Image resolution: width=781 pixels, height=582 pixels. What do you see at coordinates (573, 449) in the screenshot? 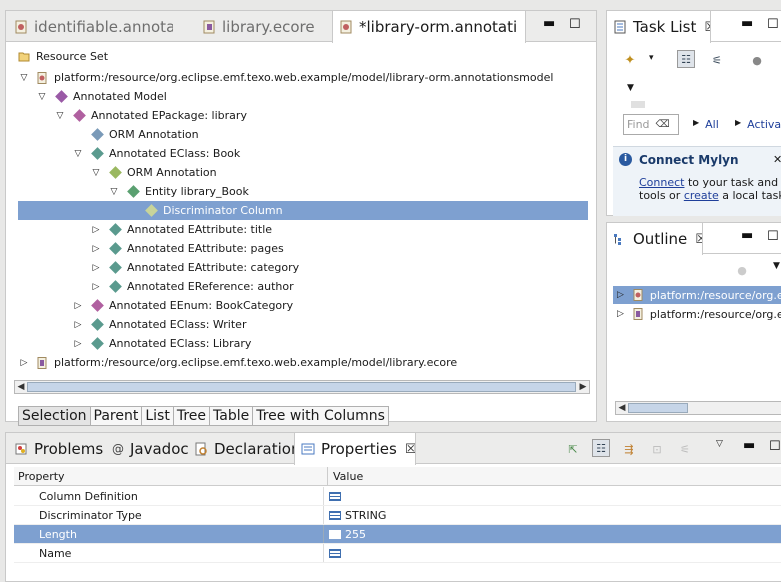
I see `pin-icon: ⇱` at bounding box center [573, 449].